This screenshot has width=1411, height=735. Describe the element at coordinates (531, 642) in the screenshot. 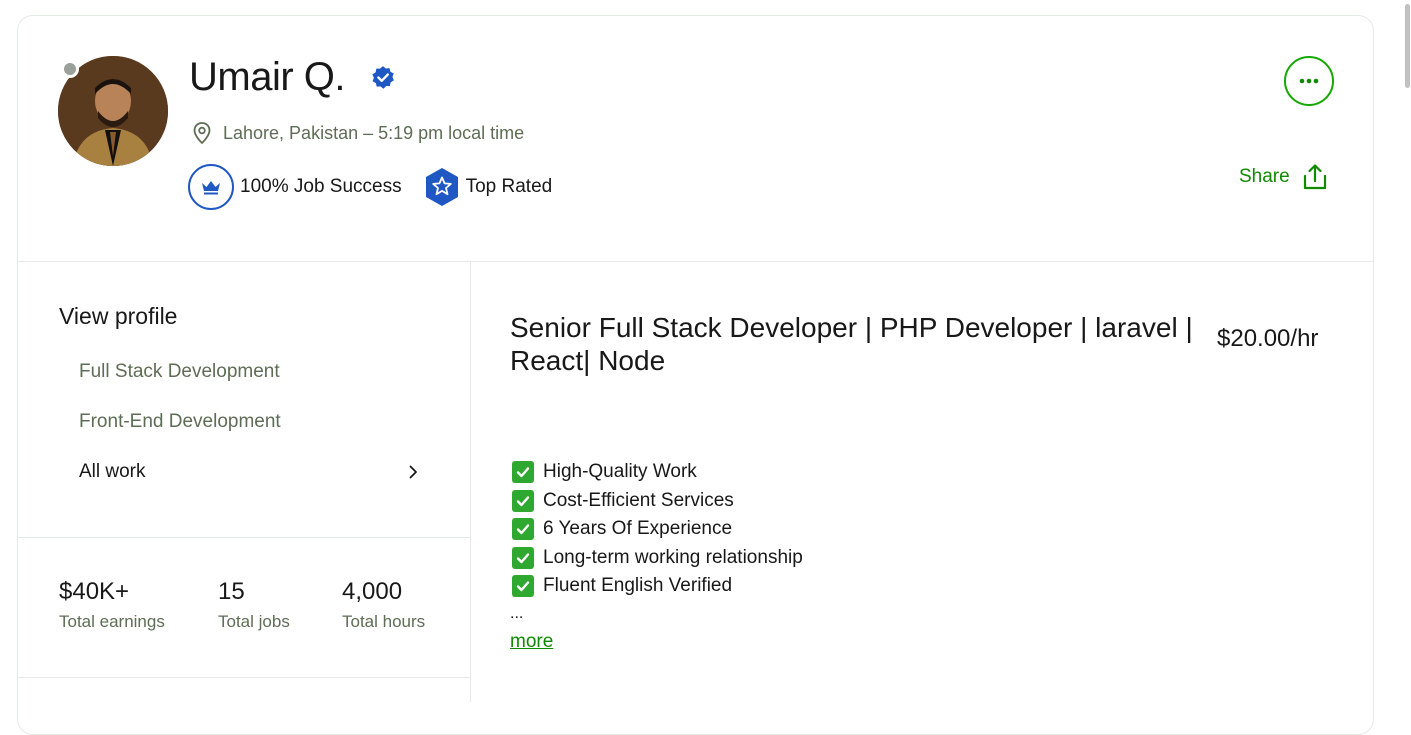

I see `more-link: more` at that location.